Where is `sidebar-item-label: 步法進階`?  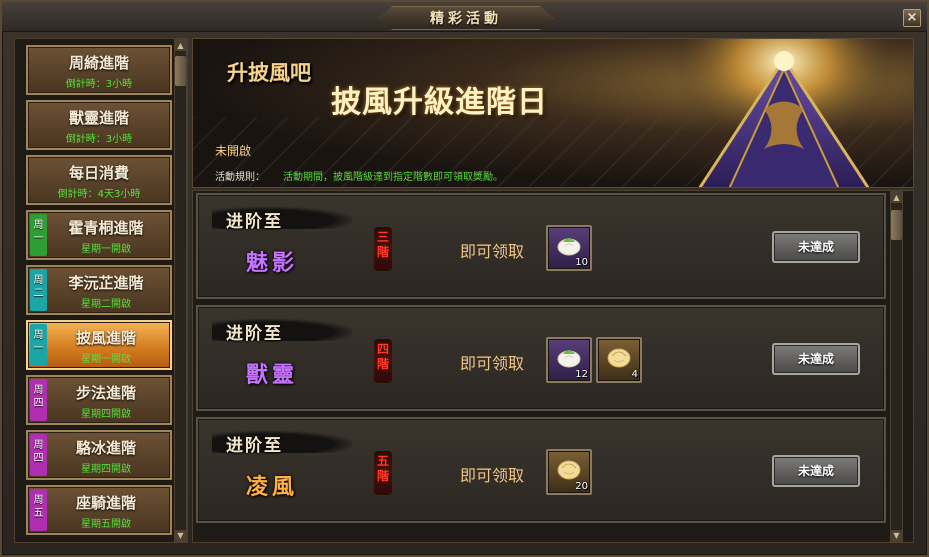 sidebar-item-label: 步法進階 is located at coordinates (105, 393).